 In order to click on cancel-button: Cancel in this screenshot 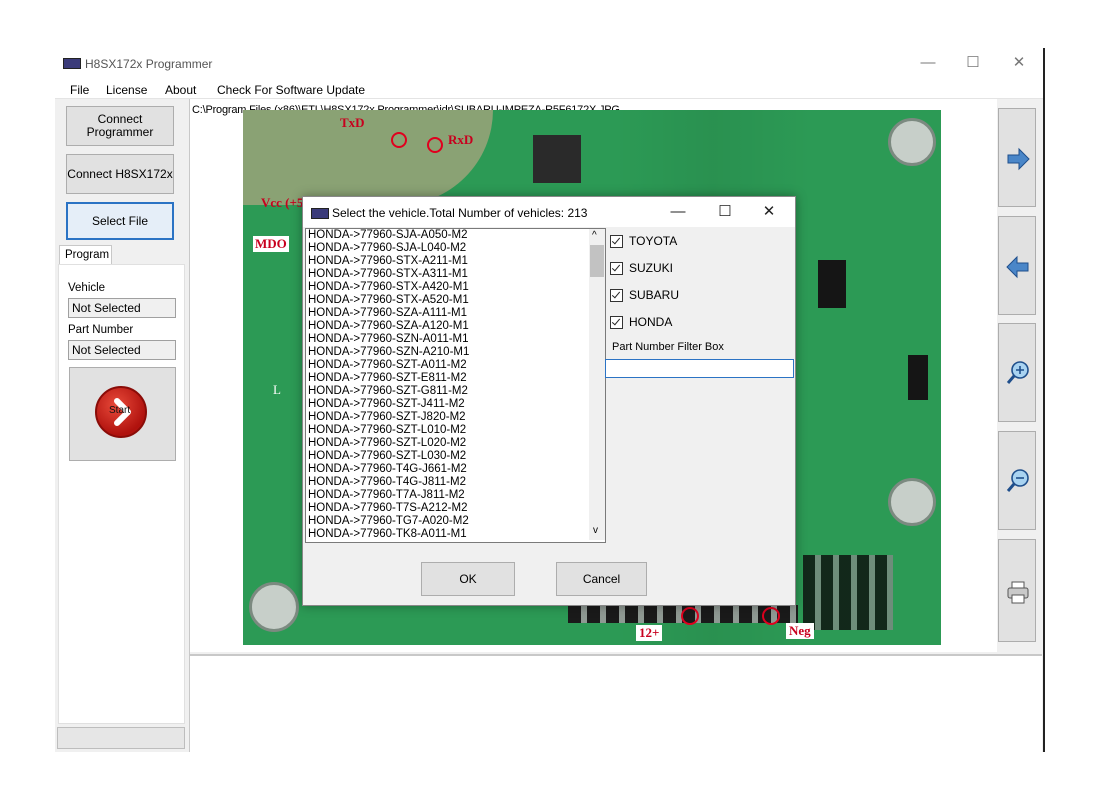, I will do `click(601, 579)`.